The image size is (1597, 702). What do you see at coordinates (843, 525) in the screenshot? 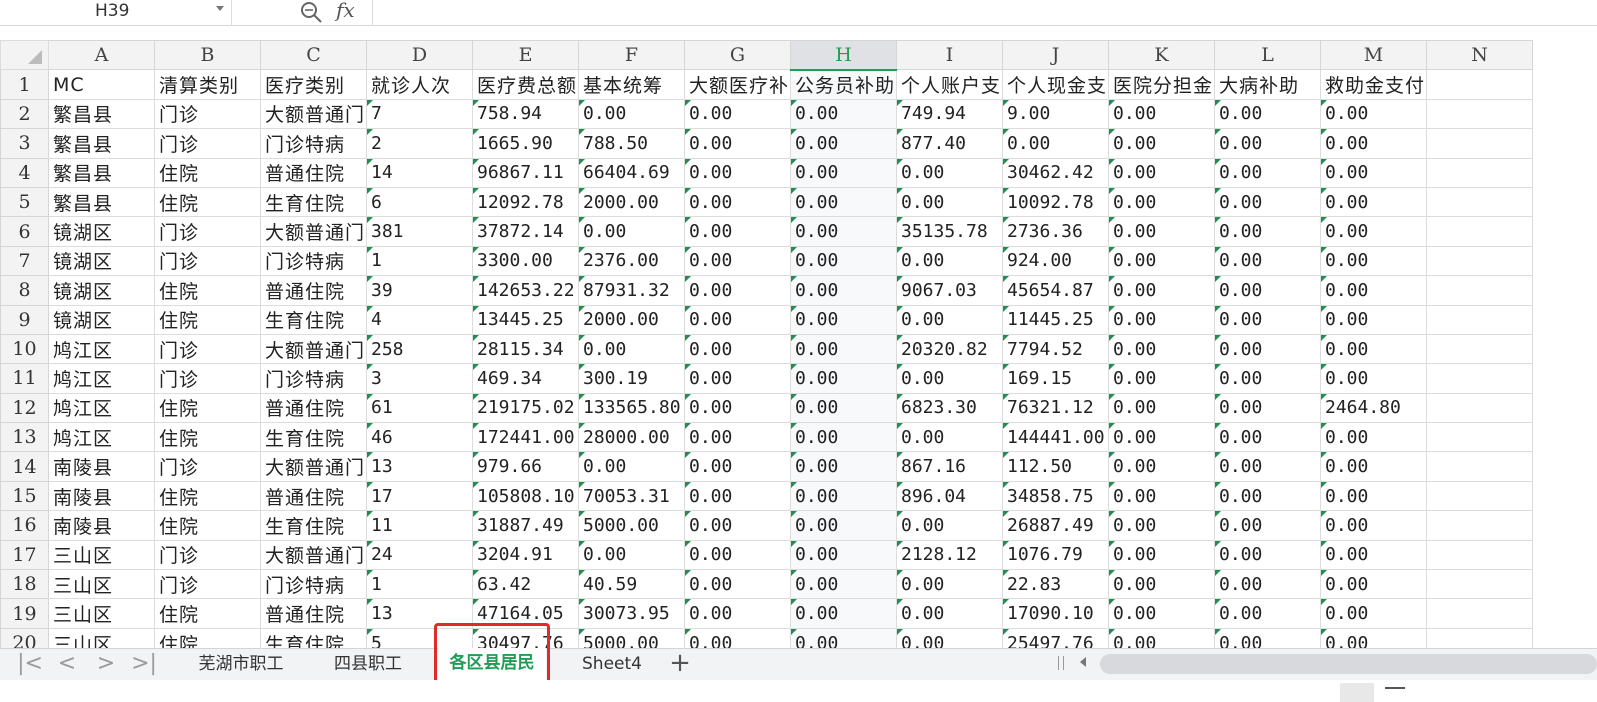
I see `cell-h16: 0.00` at bounding box center [843, 525].